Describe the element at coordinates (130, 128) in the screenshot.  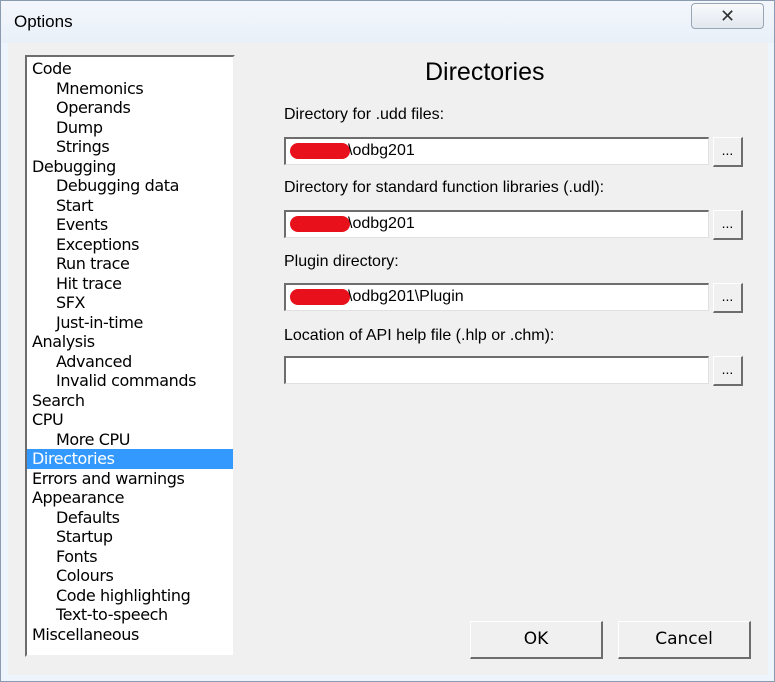
I see `tree-item-dump: Dump` at that location.